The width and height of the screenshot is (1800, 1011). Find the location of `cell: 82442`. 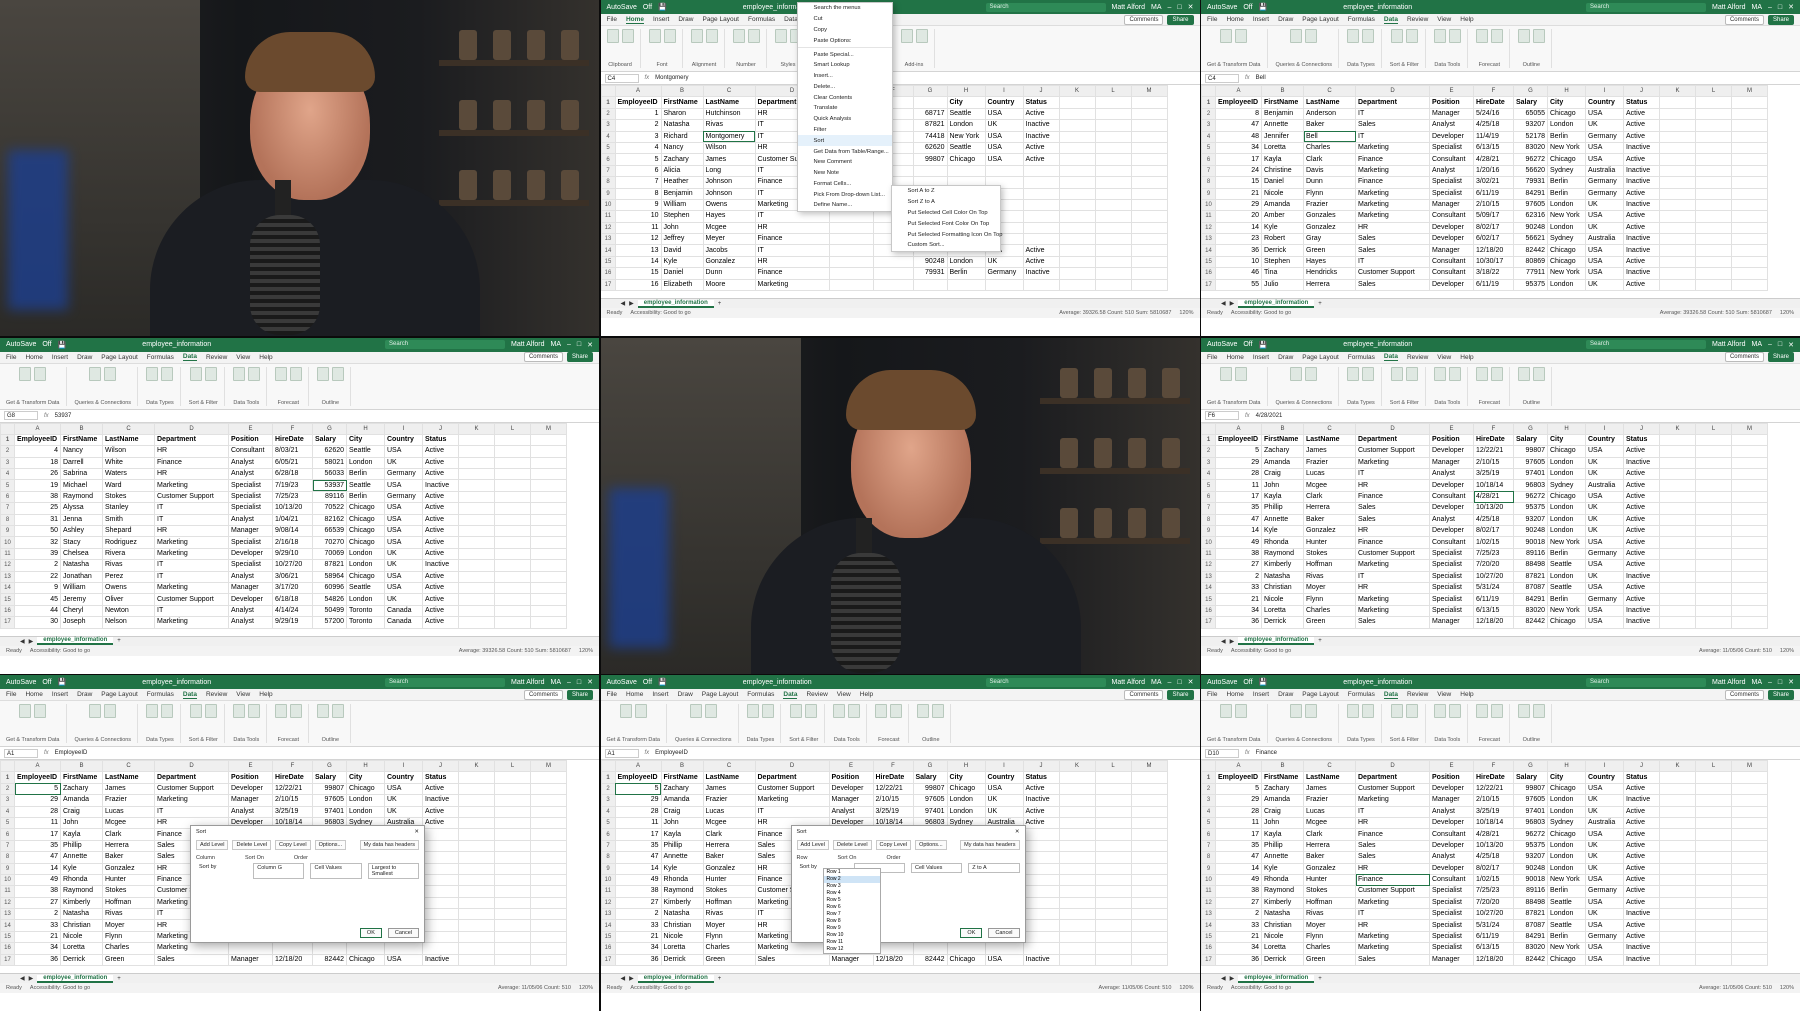

cell: 82442 is located at coordinates (1530, 960).